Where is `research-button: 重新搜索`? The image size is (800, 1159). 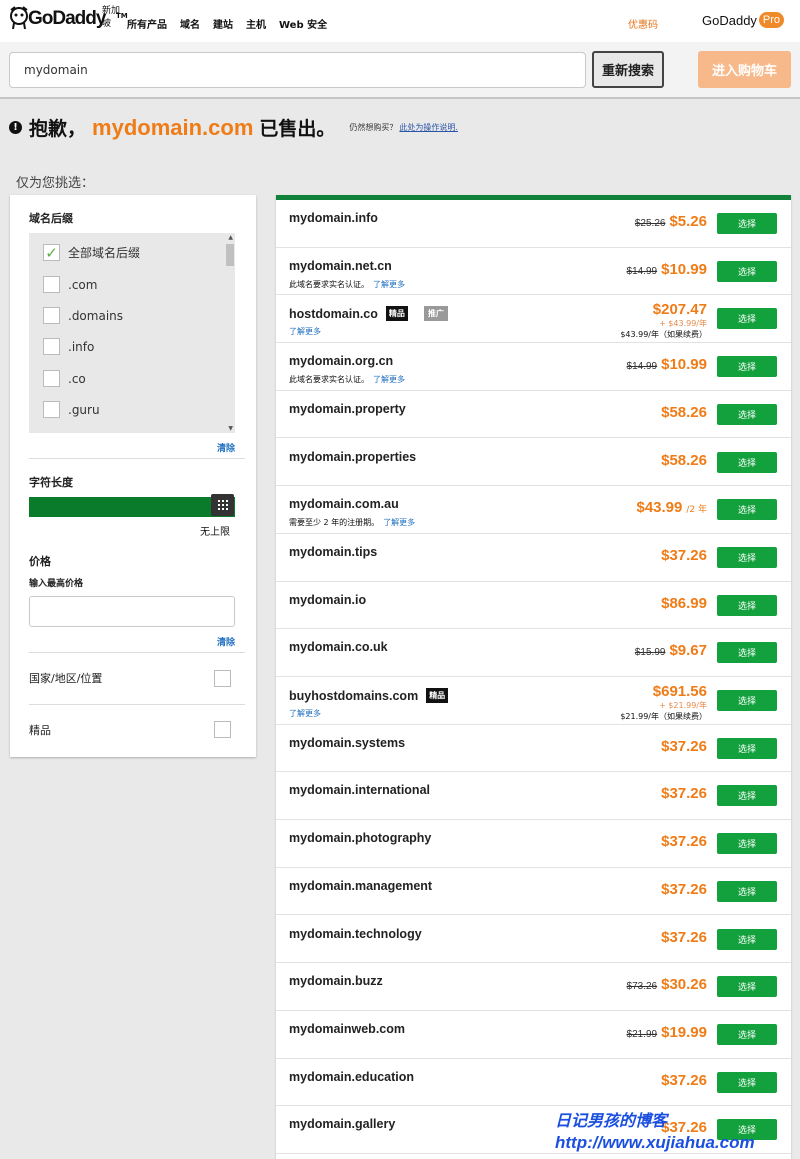 research-button: 重新搜索 is located at coordinates (628, 69).